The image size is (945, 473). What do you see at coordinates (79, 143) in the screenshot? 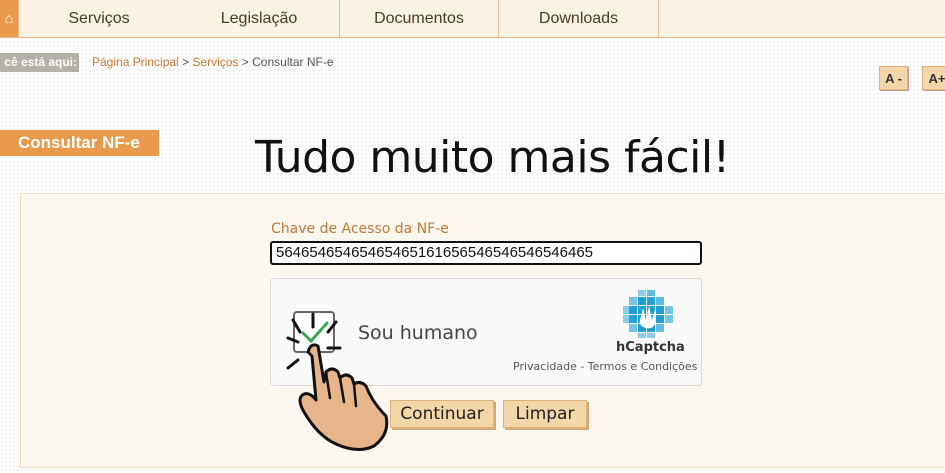
I see `section-title: Consultar NF-e` at bounding box center [79, 143].